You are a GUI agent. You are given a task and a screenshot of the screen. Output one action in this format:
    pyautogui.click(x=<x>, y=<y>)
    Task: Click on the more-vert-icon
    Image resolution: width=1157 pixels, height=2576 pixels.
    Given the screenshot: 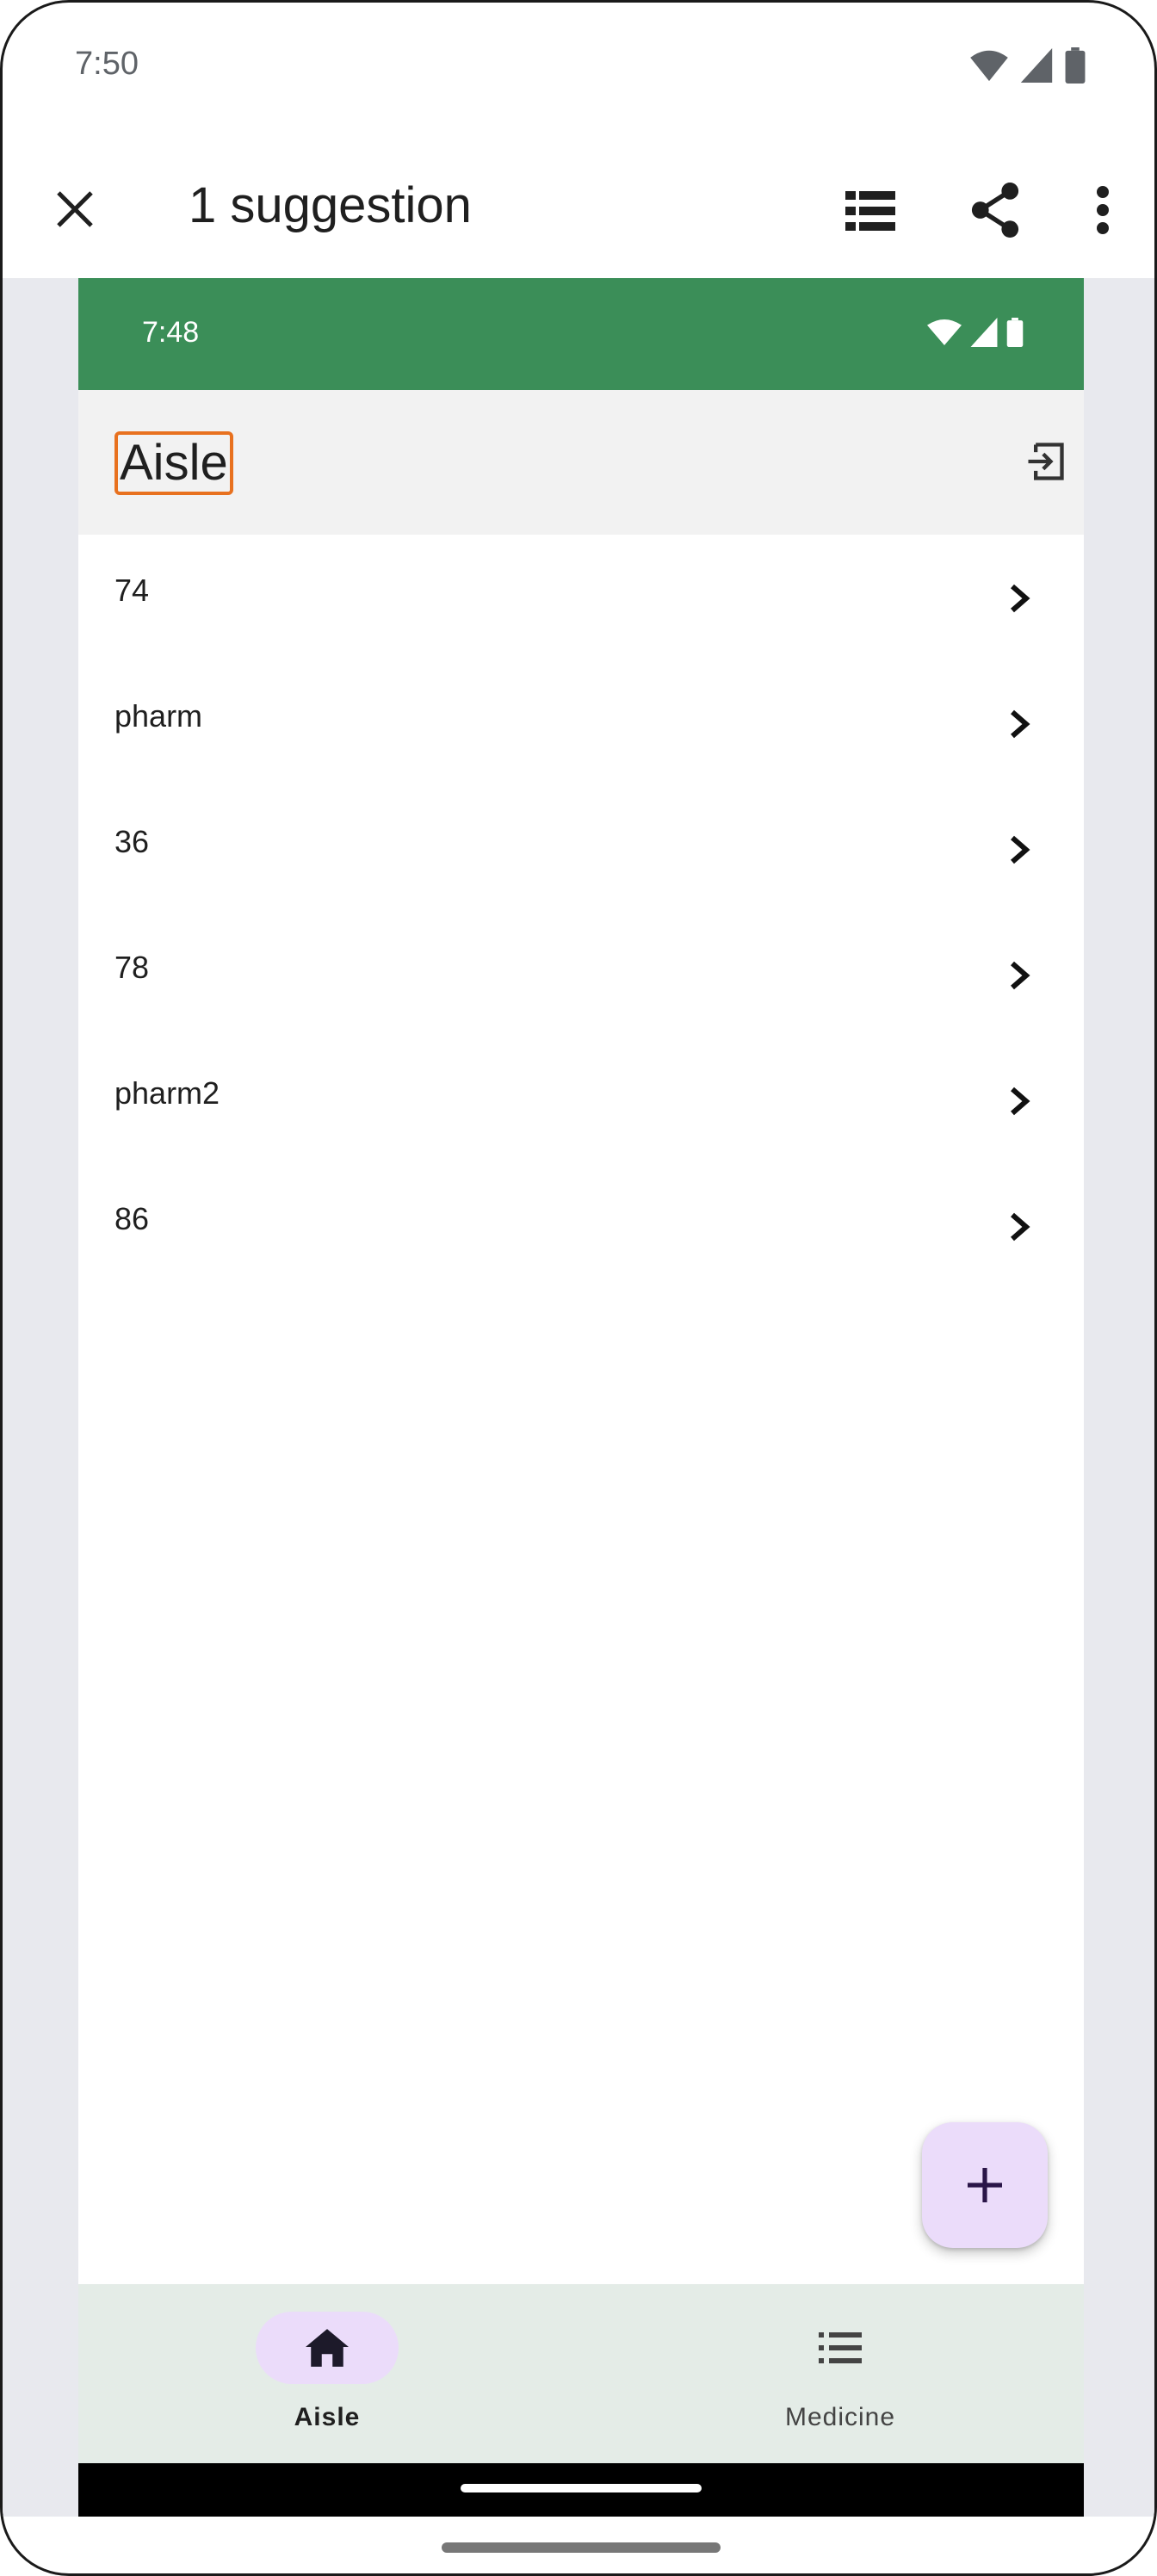 What is the action you would take?
    pyautogui.click(x=1103, y=210)
    